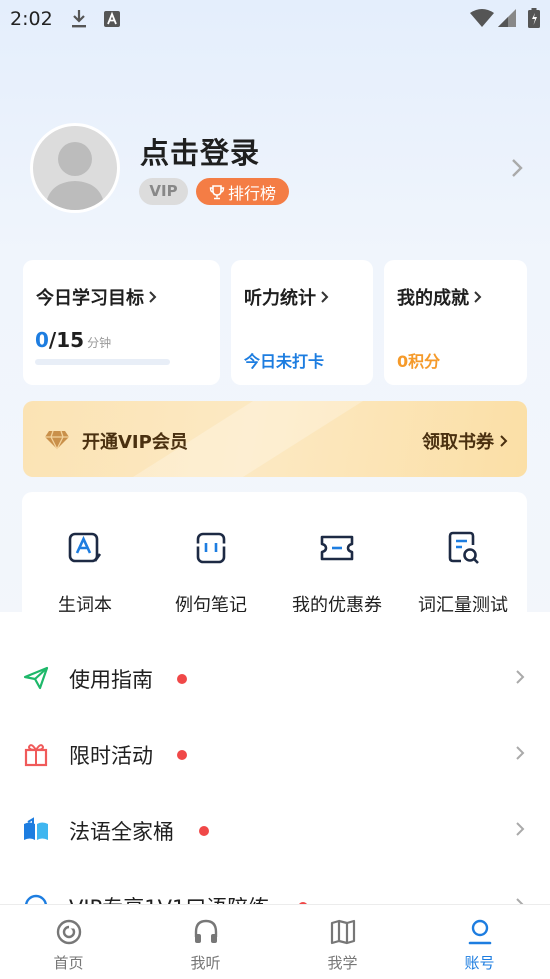 The image size is (550, 979). I want to click on login-link: 点击登录, so click(200, 151).